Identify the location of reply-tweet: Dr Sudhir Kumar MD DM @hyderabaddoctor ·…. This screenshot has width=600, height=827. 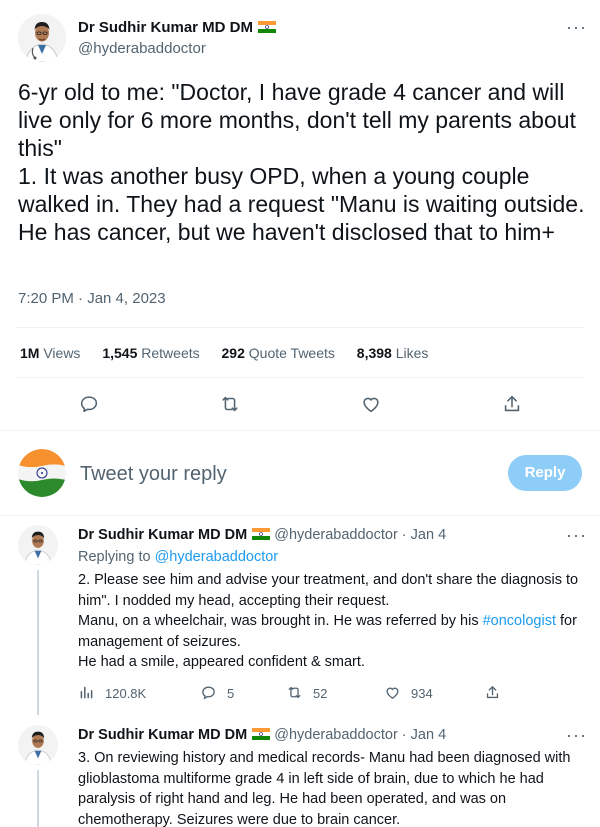
(300, 771).